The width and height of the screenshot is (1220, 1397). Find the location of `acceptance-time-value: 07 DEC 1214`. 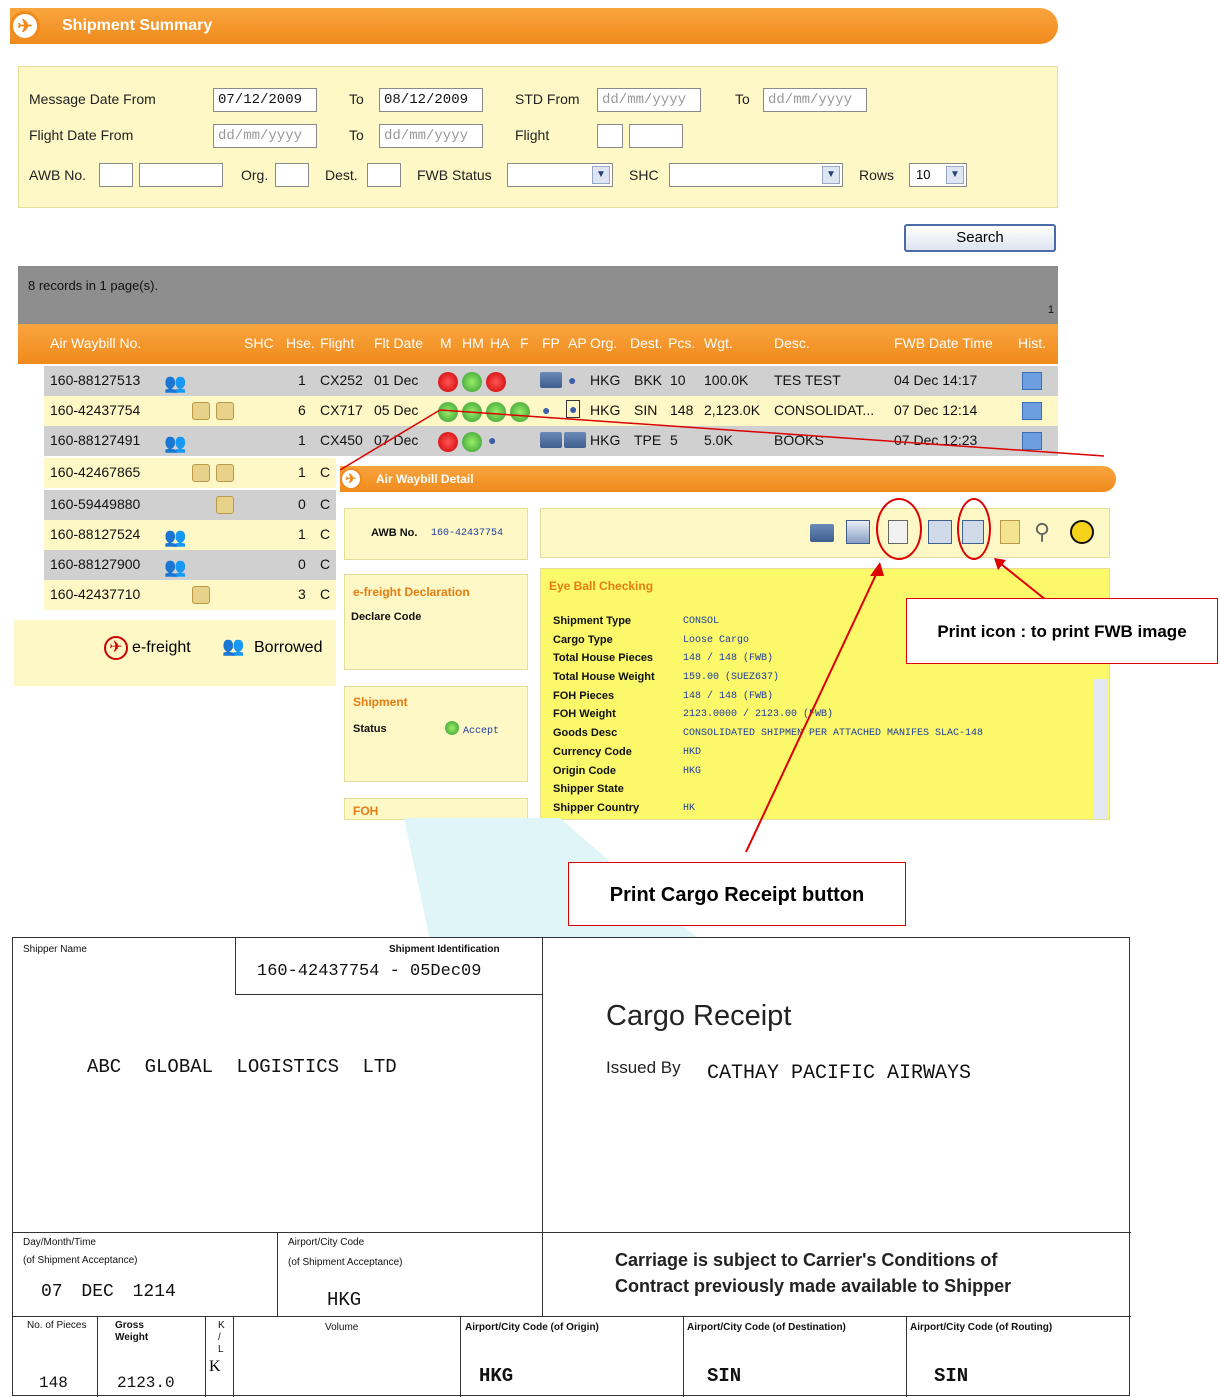

acceptance-time-value: 07 DEC 1214 is located at coordinates (108, 1292).